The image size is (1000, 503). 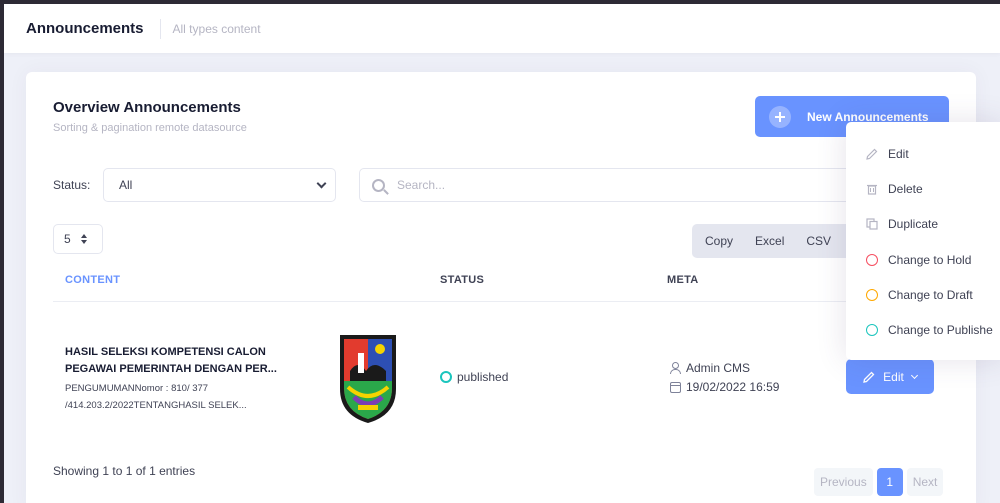 What do you see at coordinates (872, 259) in the screenshot?
I see `hold-status-icon` at bounding box center [872, 259].